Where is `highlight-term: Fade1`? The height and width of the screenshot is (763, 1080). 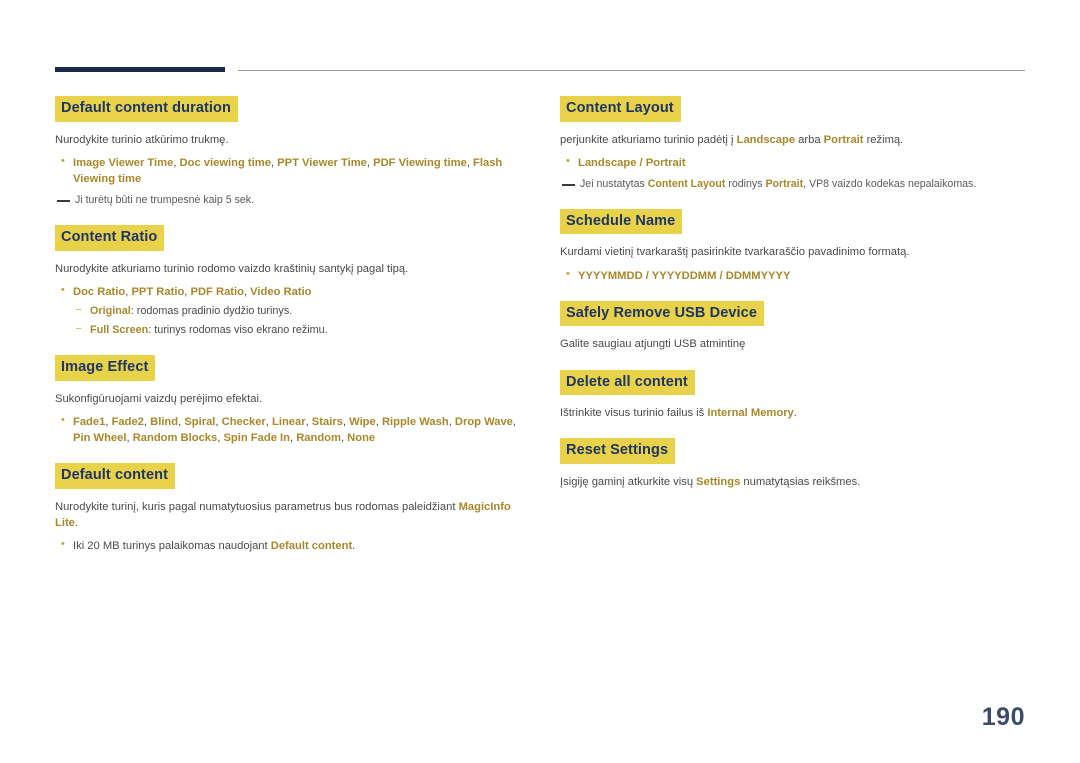
highlight-term: Fade1 is located at coordinates (89, 422).